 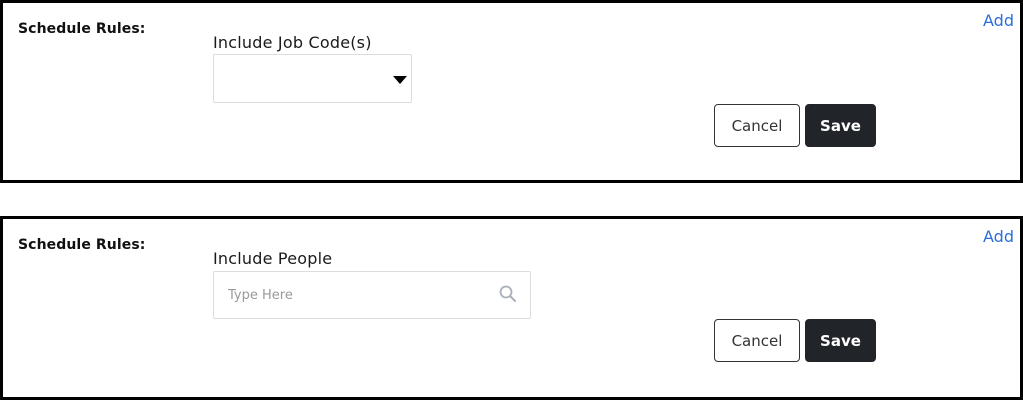 What do you see at coordinates (400, 80) in the screenshot?
I see `caret-down-icon` at bounding box center [400, 80].